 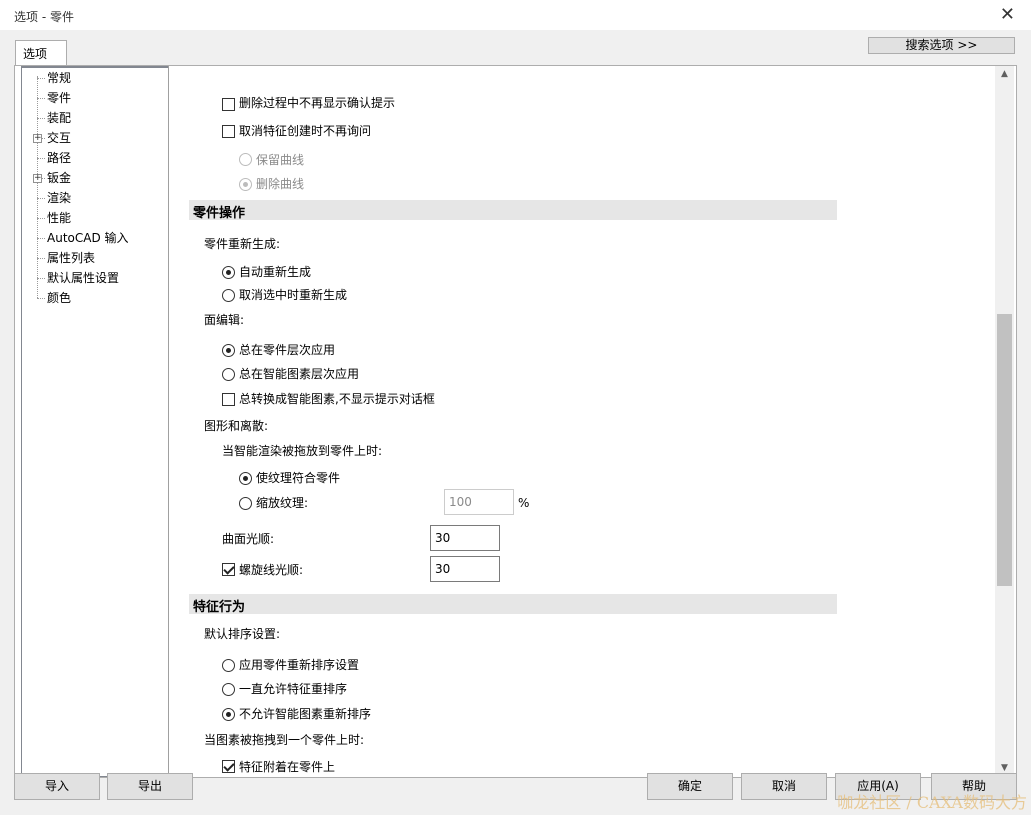 What do you see at coordinates (41, 53) in the screenshot?
I see `tab-options: 选项` at bounding box center [41, 53].